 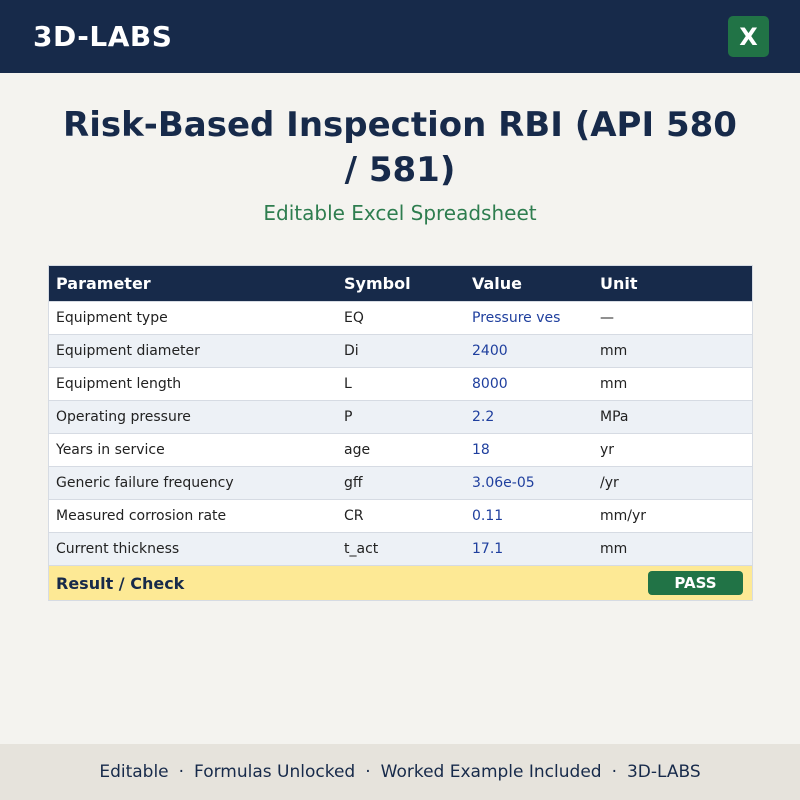 I want to click on result-row: Result / Check PASS, so click(x=400, y=582).